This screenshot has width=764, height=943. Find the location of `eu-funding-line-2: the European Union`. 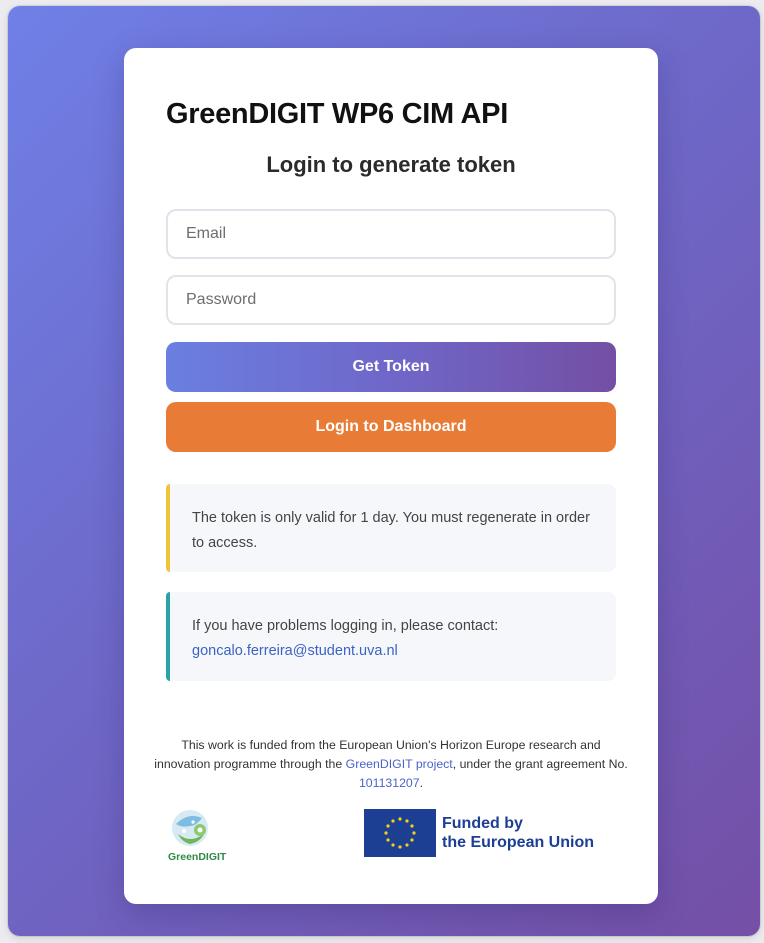

eu-funding-line-2: the European Union is located at coordinates (518, 842).